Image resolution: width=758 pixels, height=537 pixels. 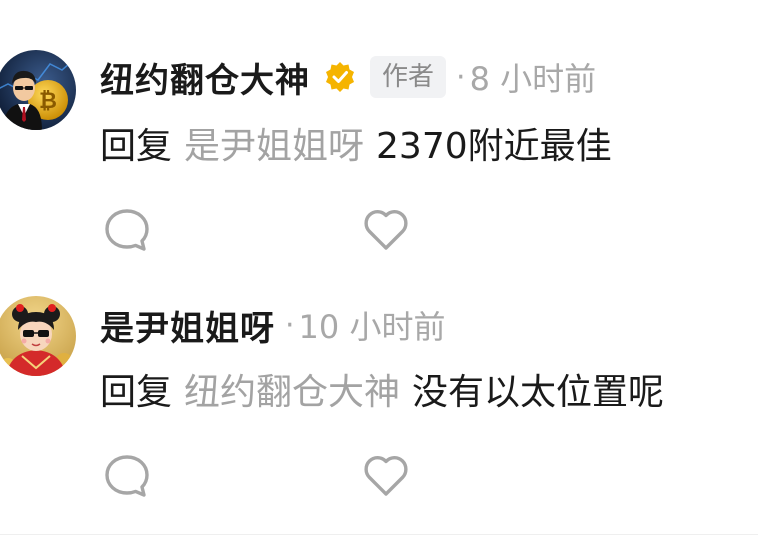 I want to click on comment-header: 是尹姐姐呀 · 10 小时前, so click(x=272, y=325).